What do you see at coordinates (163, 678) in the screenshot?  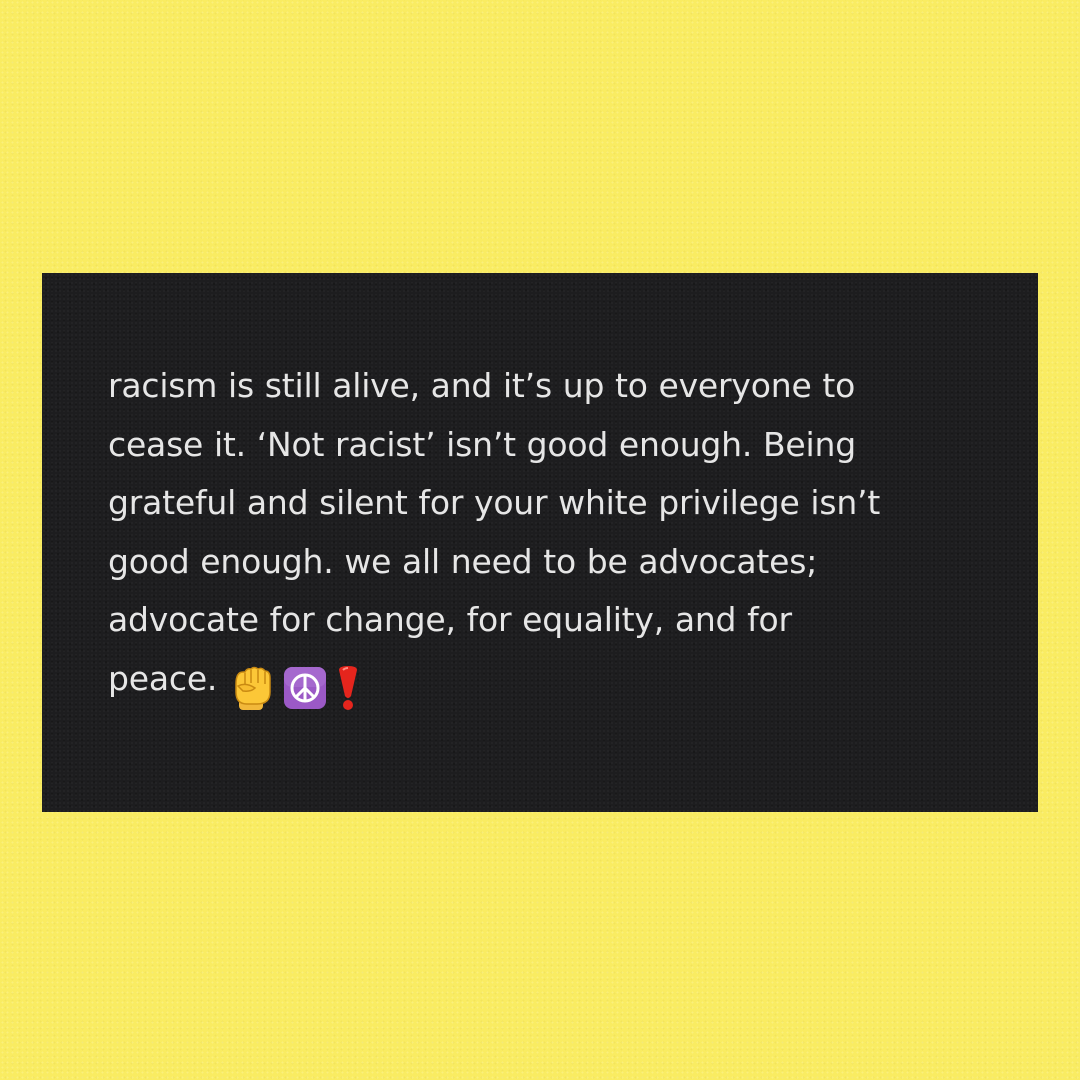 I see `note-line-6-text: peace.` at bounding box center [163, 678].